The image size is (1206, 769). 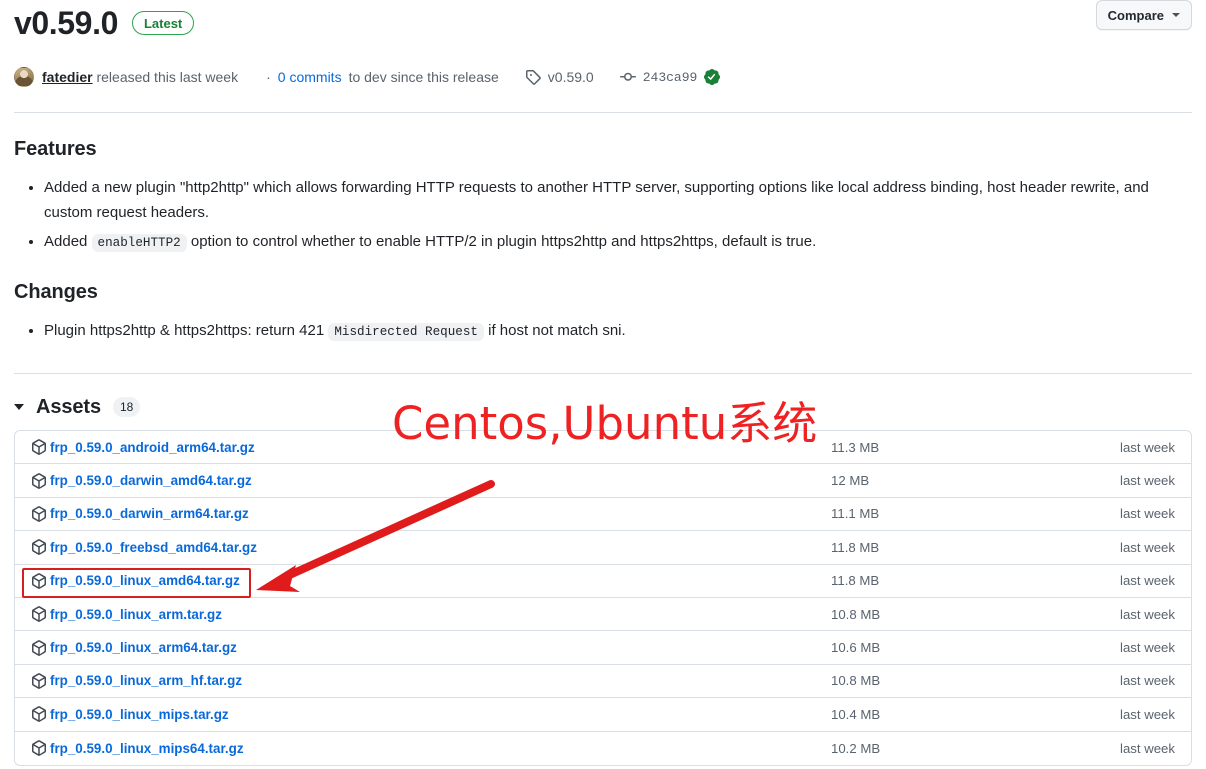 I want to click on asset-name-cell: frp_0.59.0_darwin_amd64.tar.gz, so click(x=431, y=480).